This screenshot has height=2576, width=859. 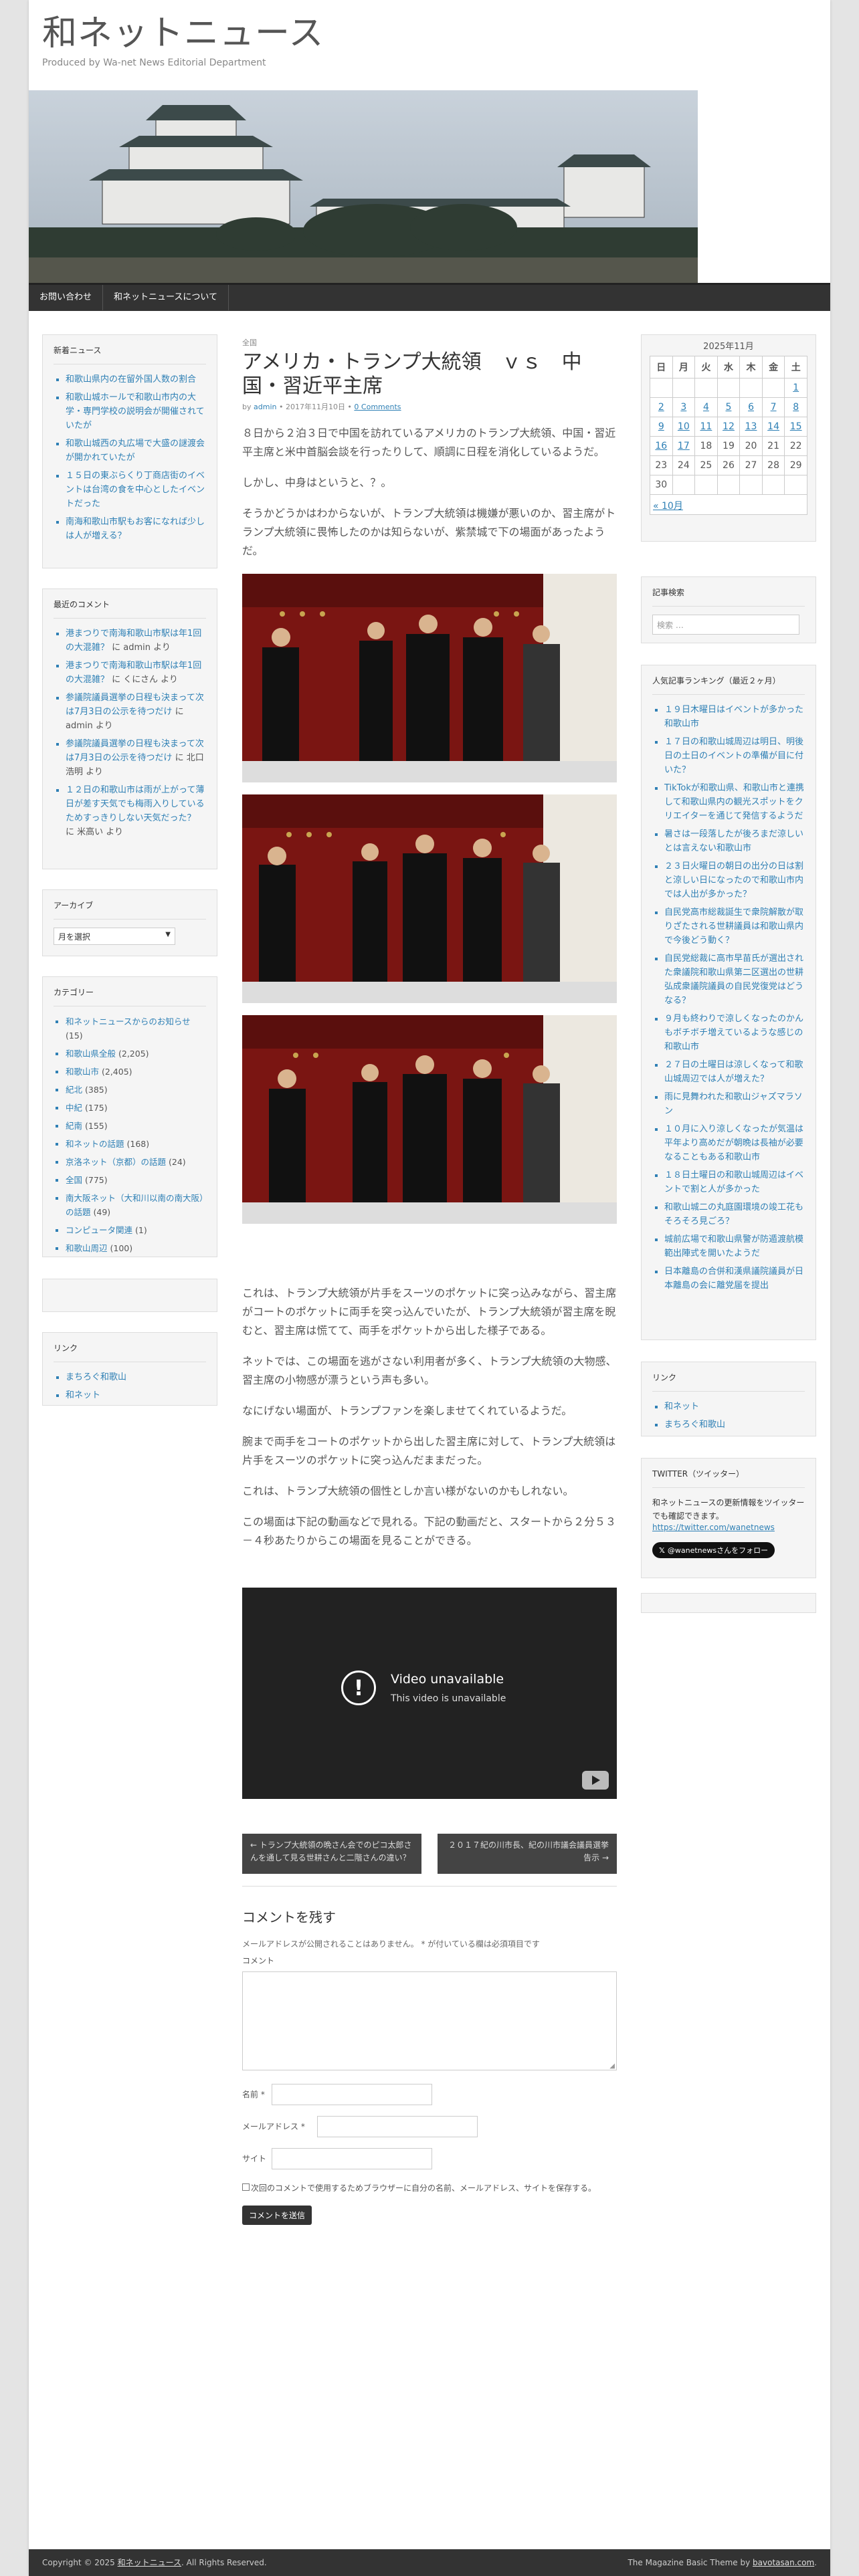 What do you see at coordinates (733, 841) in the screenshot?
I see `ranking-link: 暑さは一段落したが後ろまだ涼しいとは言えない和歌山市` at bounding box center [733, 841].